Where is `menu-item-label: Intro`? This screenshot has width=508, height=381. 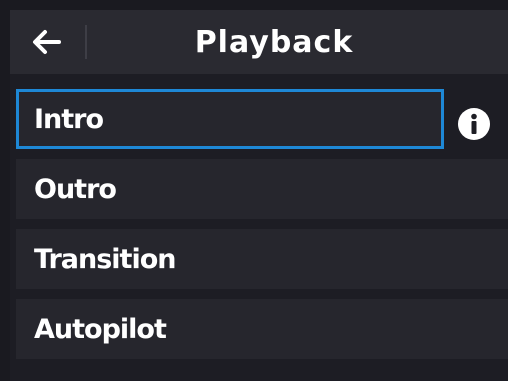
menu-item-label: Intro is located at coordinates (69, 119).